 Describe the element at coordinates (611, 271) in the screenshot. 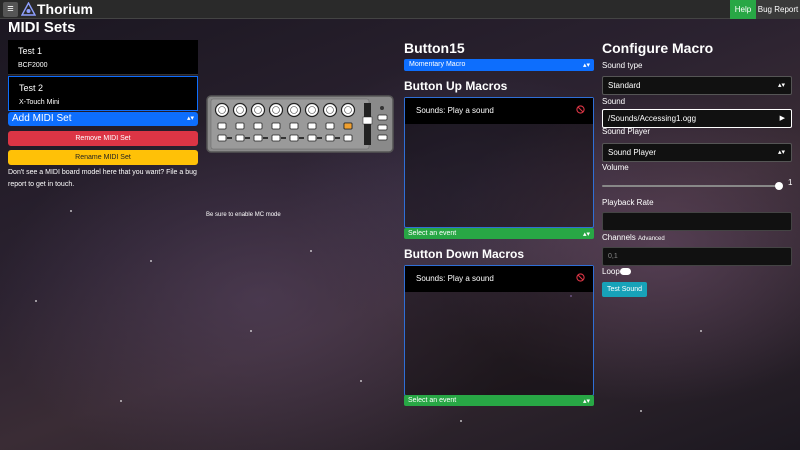

I see `loop-label: Loop` at that location.